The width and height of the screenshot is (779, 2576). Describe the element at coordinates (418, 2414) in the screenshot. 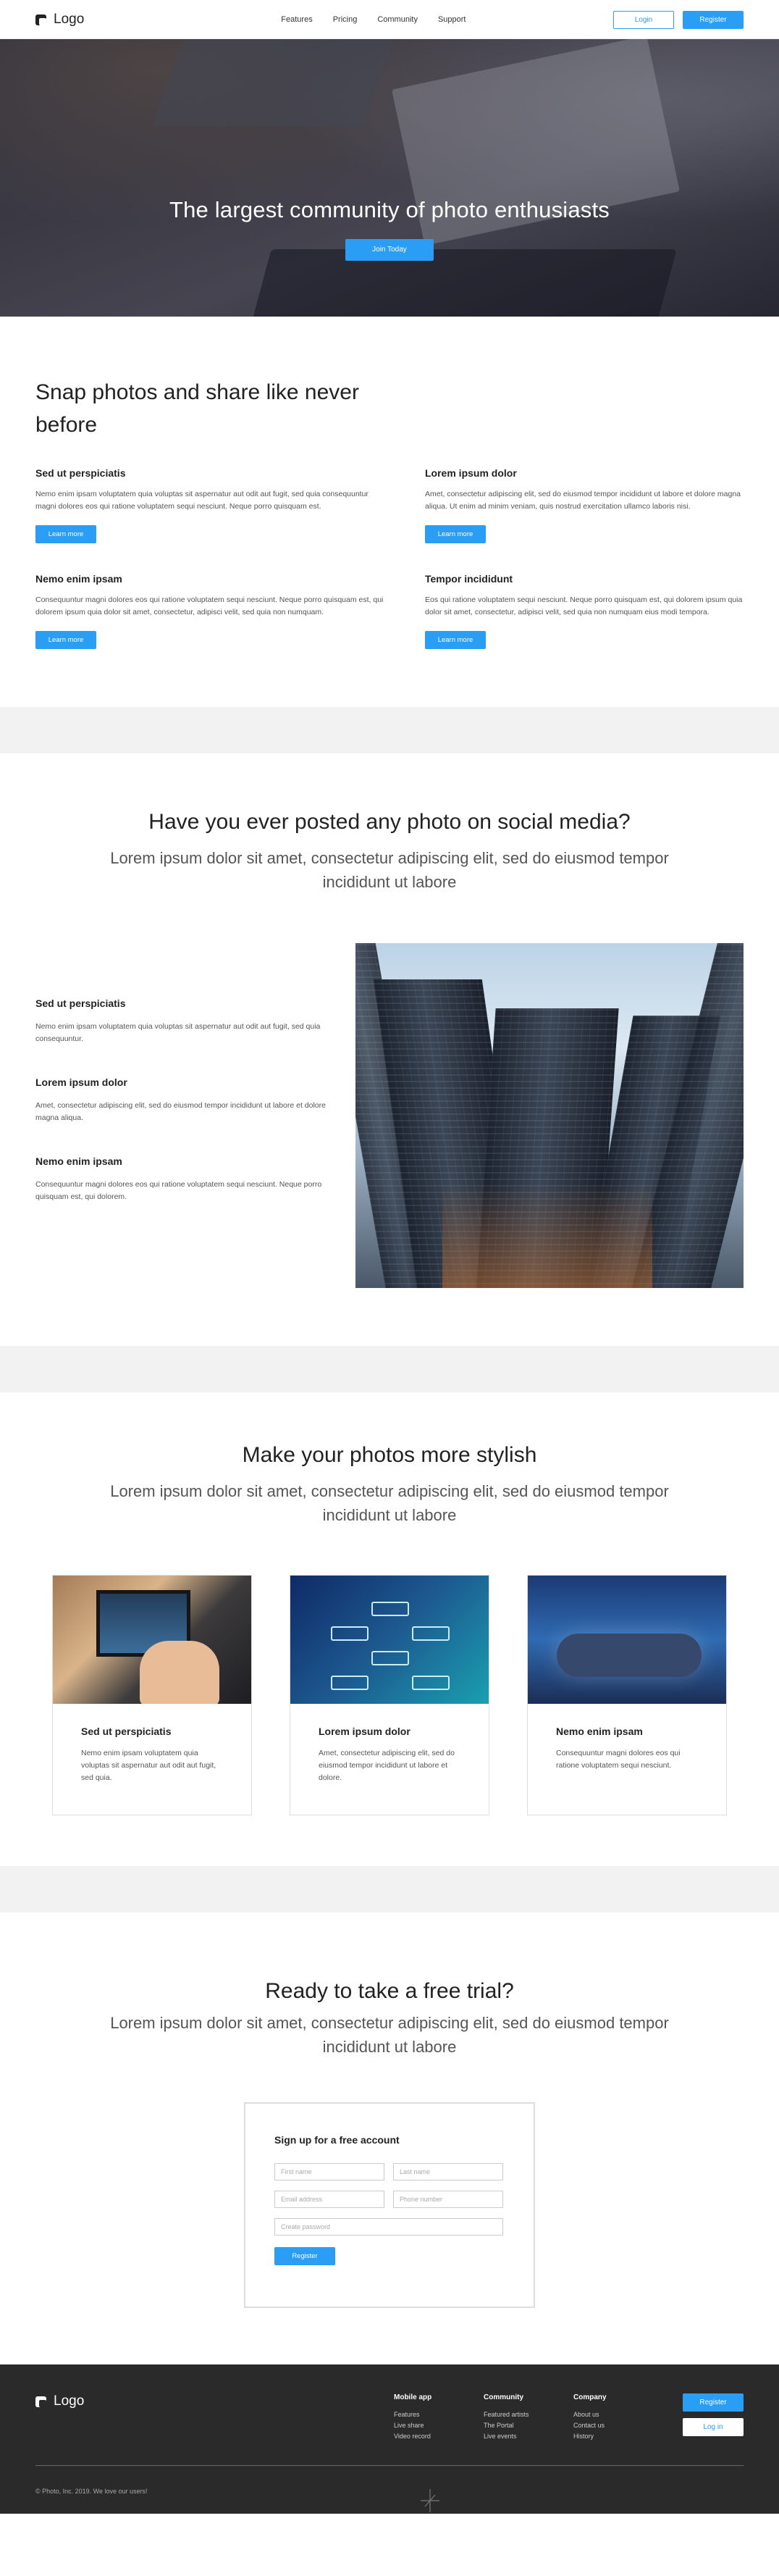

I see `footer-link: Features` at that location.